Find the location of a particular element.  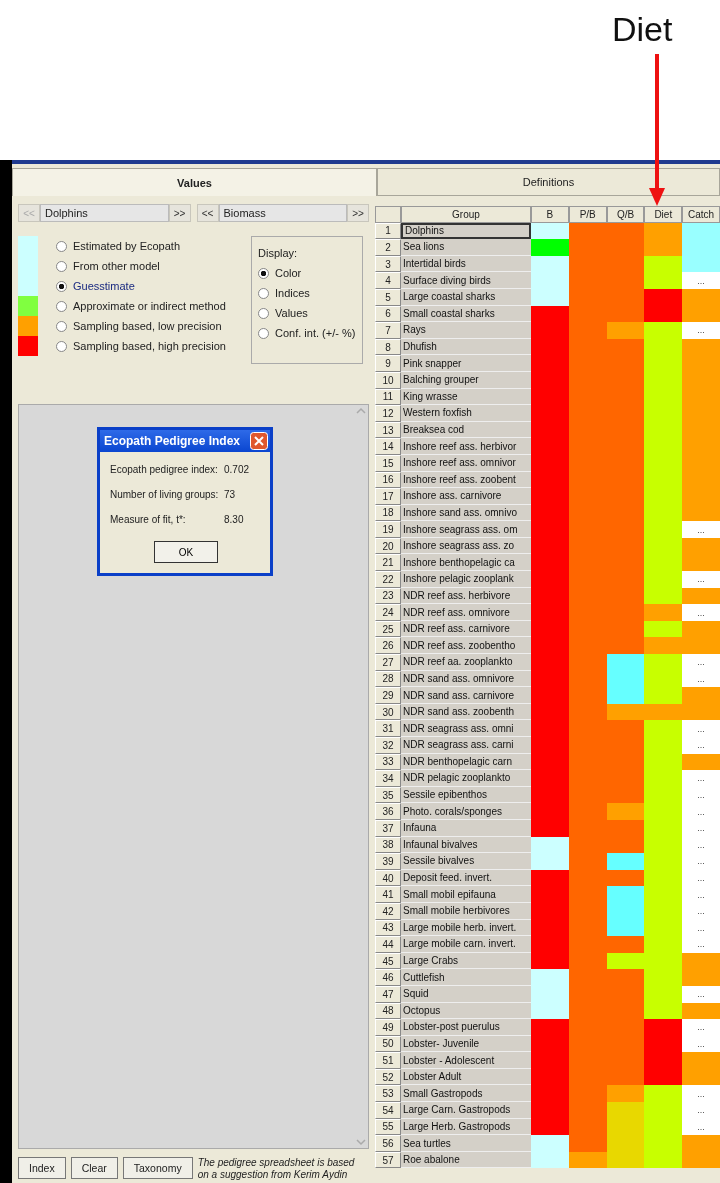

row-number: 27 is located at coordinates (388, 662).